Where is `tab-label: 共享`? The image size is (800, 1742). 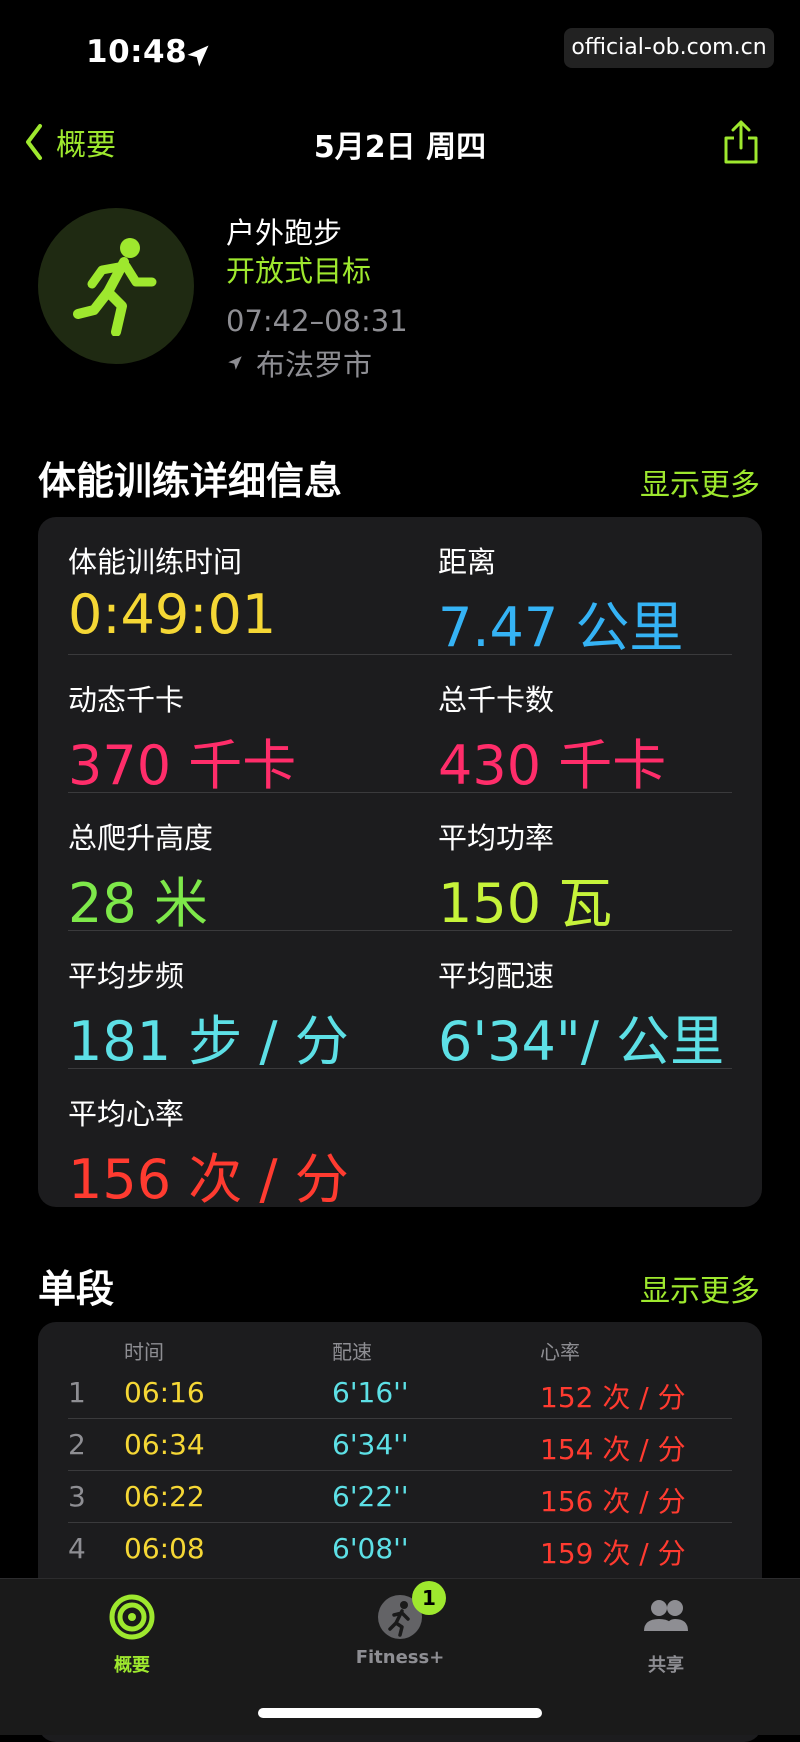
tab-label: 共享 is located at coordinates (666, 1665).